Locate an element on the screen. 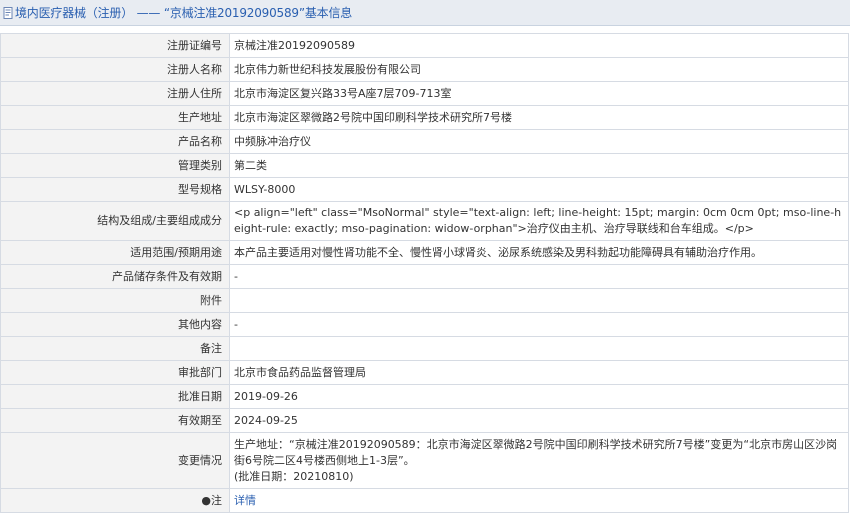 This screenshot has height=531, width=850. change-approval-date: (批准日期：20210810) is located at coordinates (294, 476).